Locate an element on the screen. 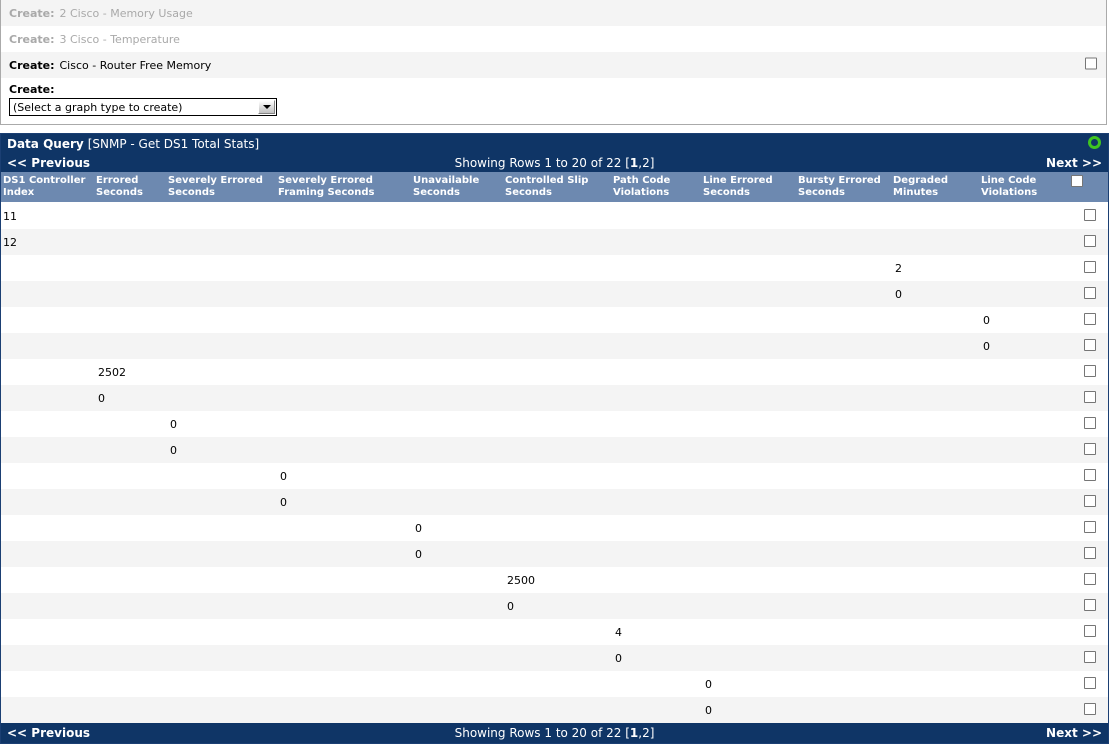  column-header-unavailable-seconds: Unavailable Seconds is located at coordinates (459, 187).